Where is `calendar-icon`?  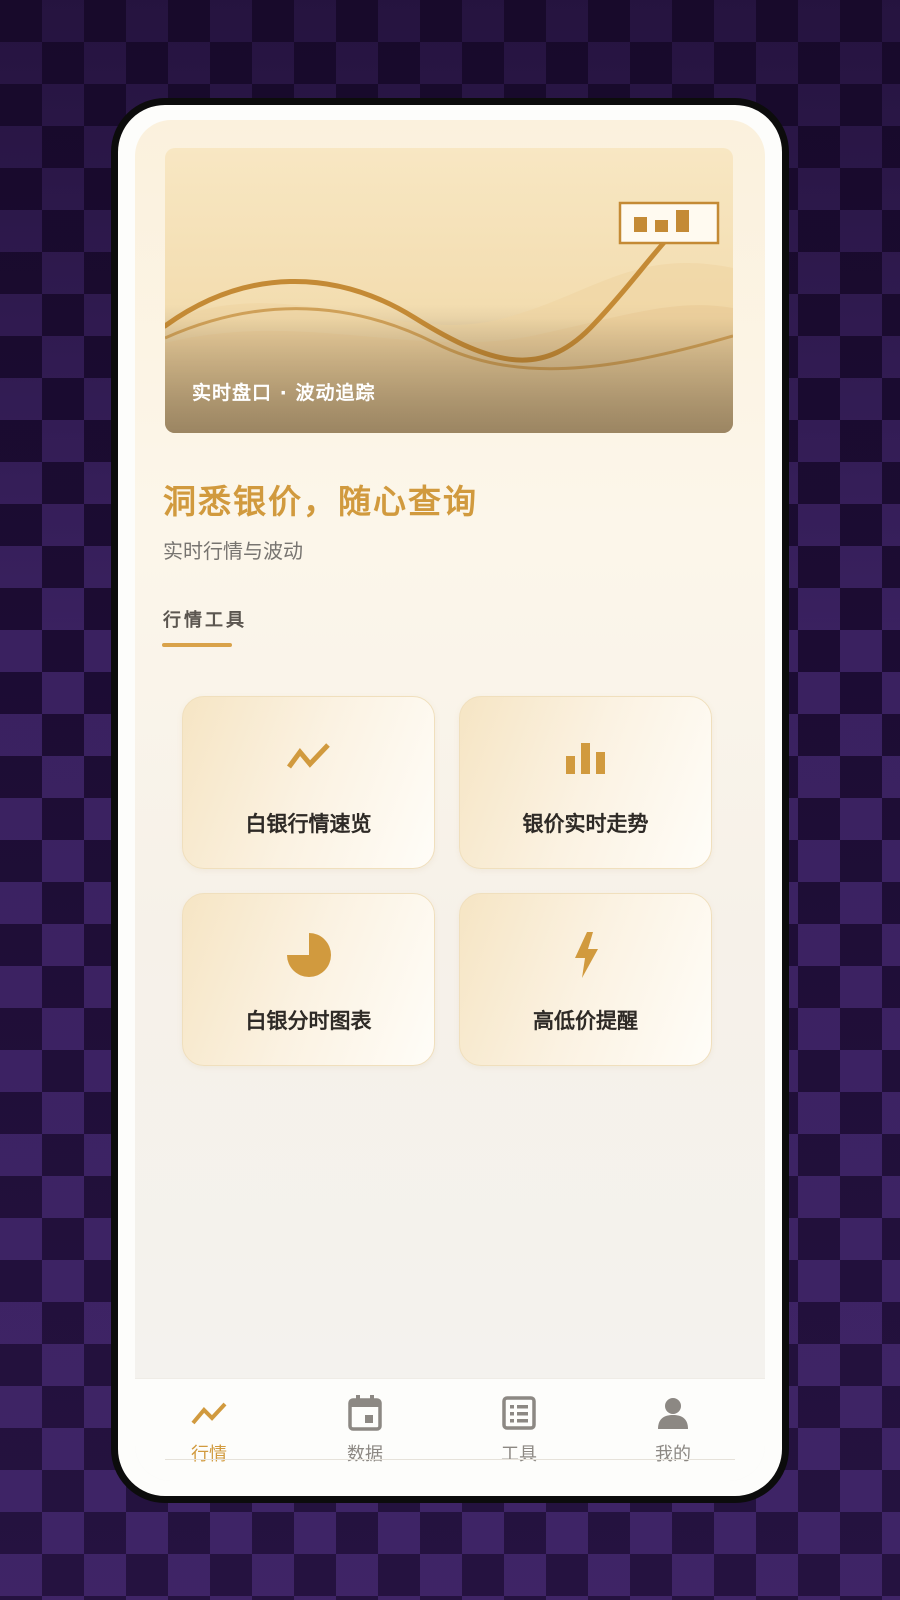 calendar-icon is located at coordinates (365, 1413).